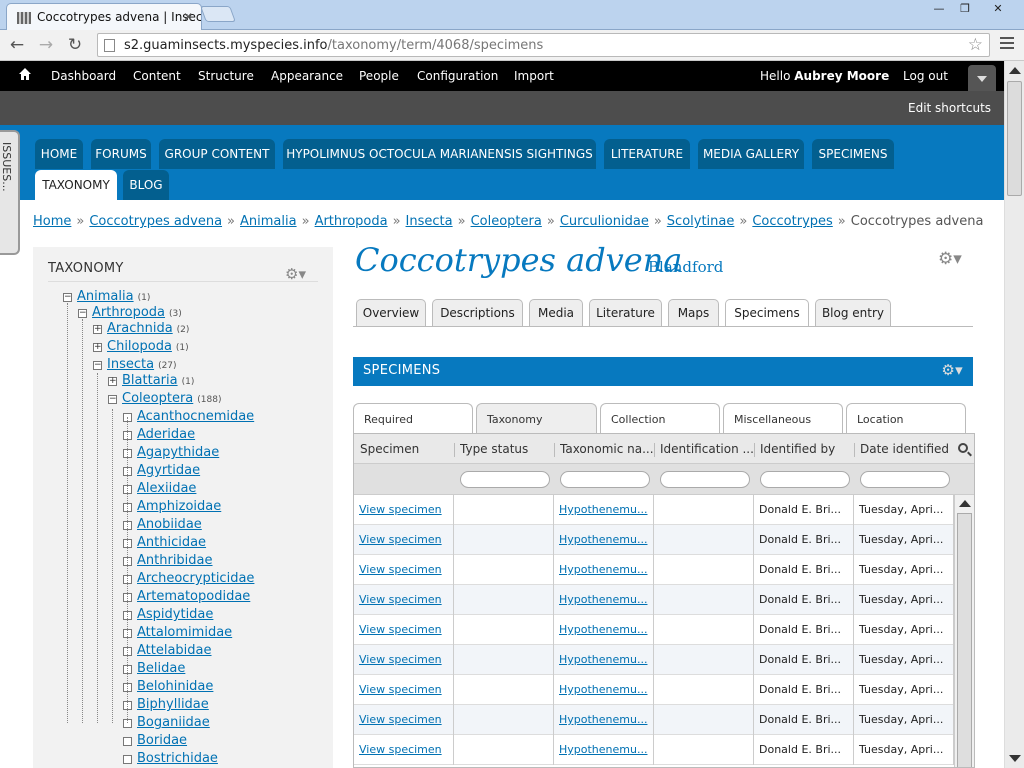 The height and width of the screenshot is (768, 1024). I want to click on logout-link: Log out, so click(925, 76).